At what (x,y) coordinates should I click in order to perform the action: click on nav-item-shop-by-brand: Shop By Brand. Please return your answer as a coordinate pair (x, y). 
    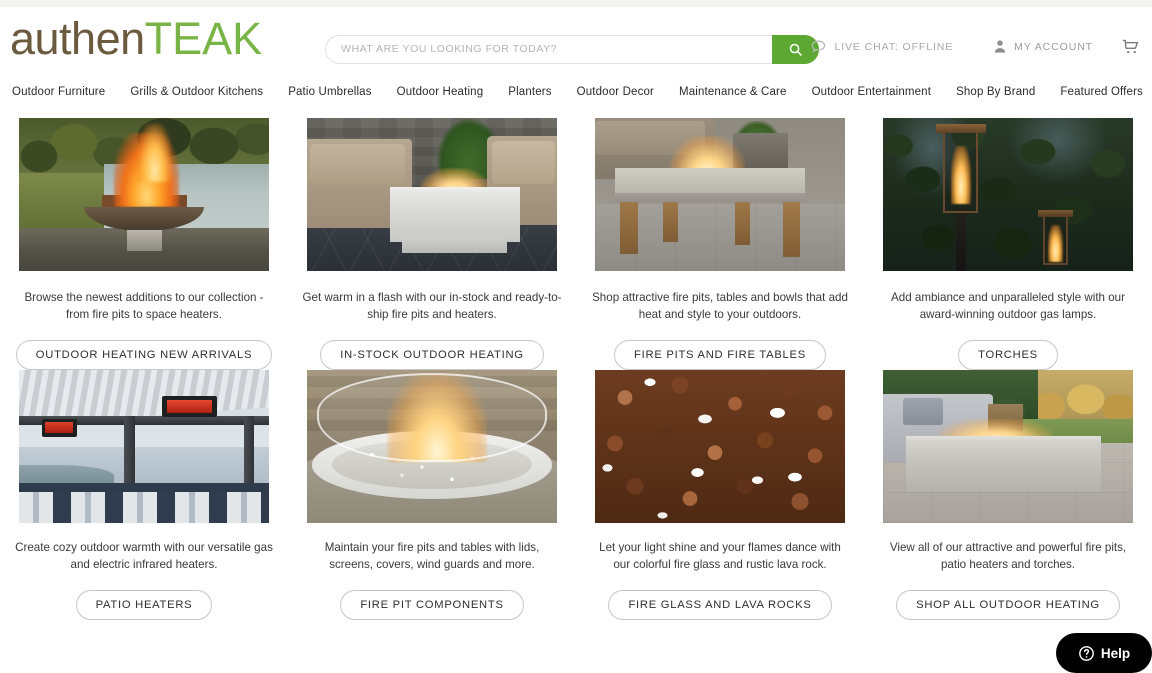
    Looking at the image, I should click on (995, 92).